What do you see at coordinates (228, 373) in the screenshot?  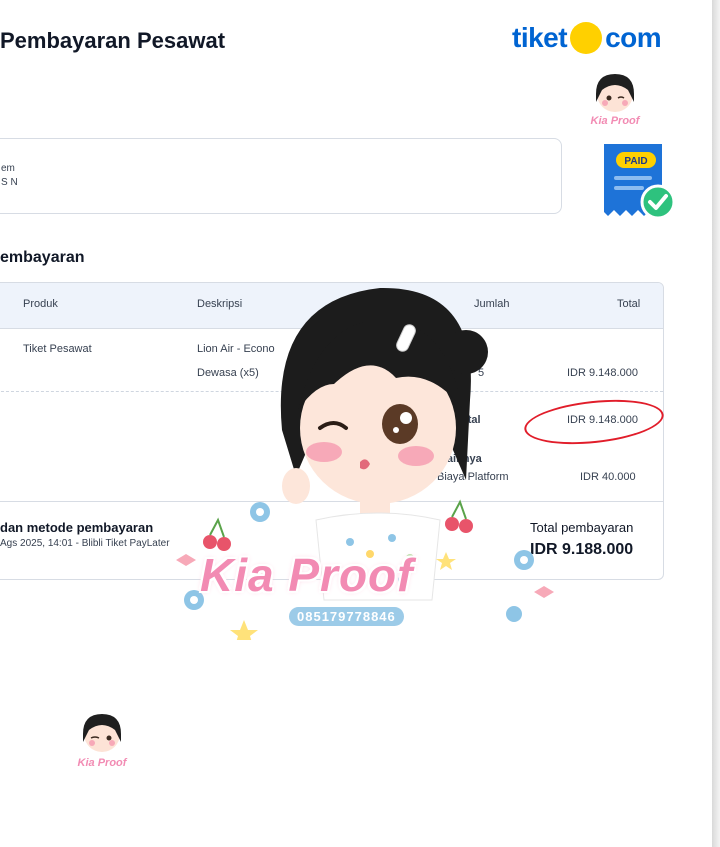 I see `row-deskripsi-passengers: Dewasa (x5)` at bounding box center [228, 373].